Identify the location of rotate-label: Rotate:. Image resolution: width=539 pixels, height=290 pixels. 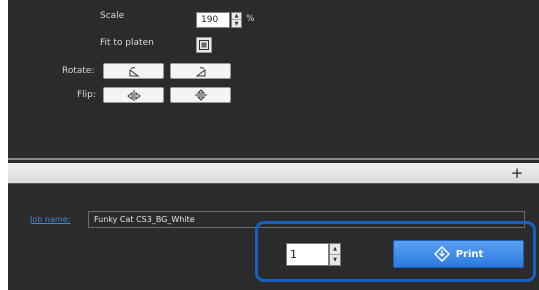
(78, 71).